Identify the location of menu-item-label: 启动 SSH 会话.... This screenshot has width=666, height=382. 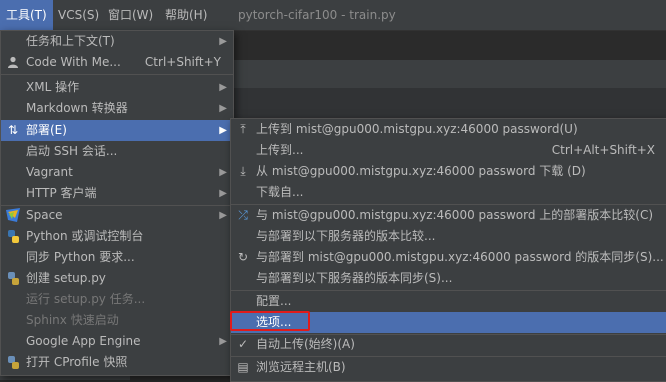
(72, 151).